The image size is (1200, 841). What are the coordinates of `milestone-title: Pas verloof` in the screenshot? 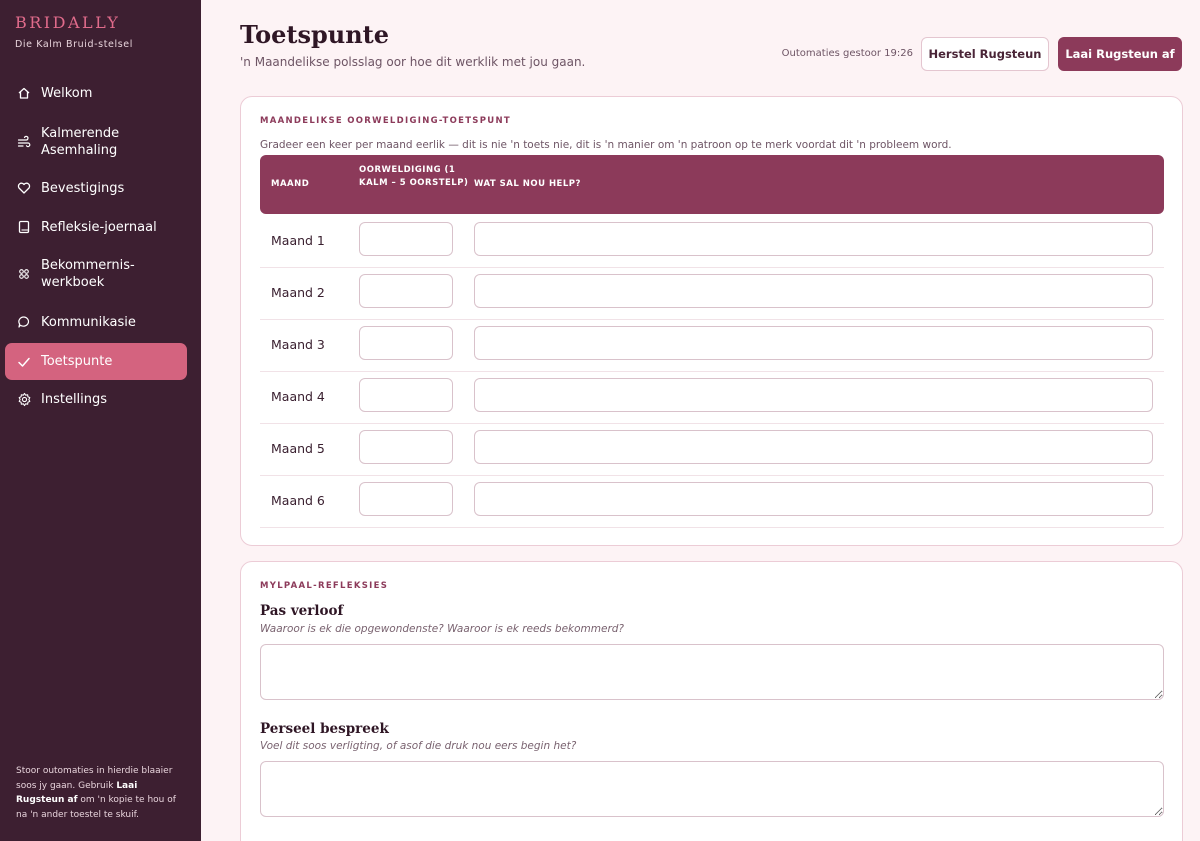 It's located at (302, 611).